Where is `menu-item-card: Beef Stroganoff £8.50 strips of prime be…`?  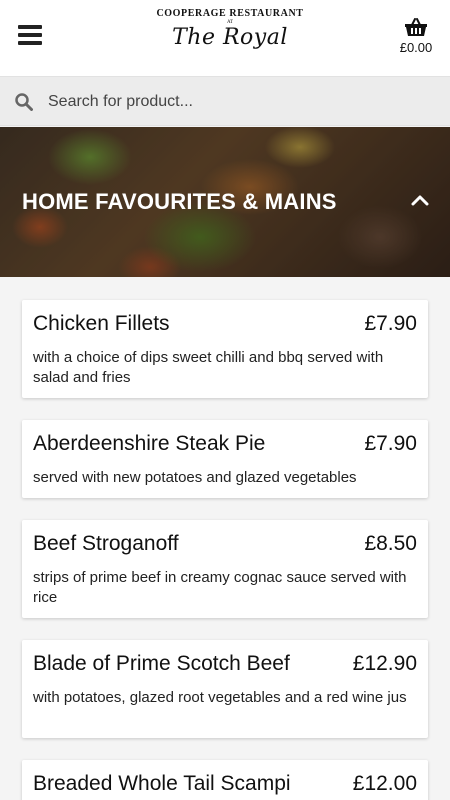
menu-item-card: Beef Stroganoff £8.50 strips of prime be… is located at coordinates (225, 569).